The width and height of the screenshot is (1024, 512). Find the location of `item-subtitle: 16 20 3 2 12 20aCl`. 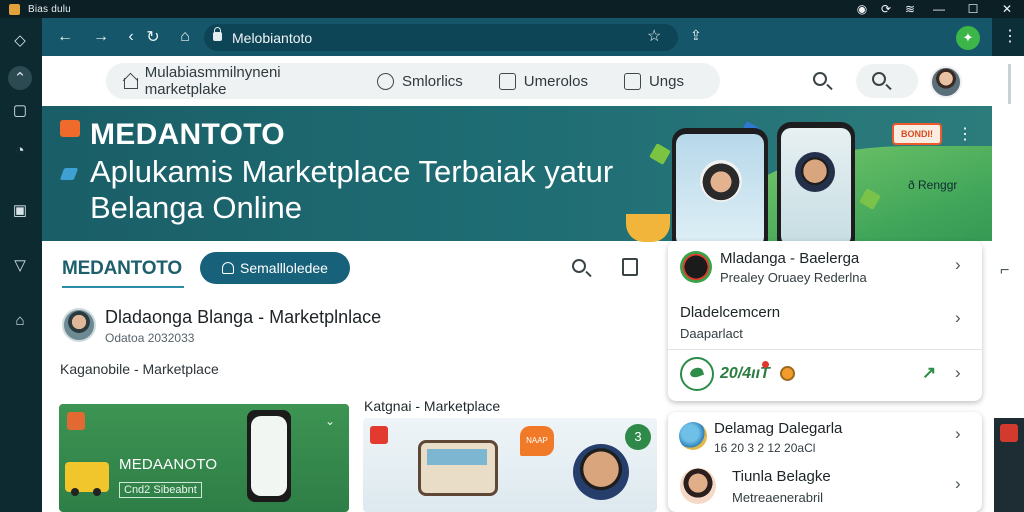

item-subtitle: 16 20 3 2 12 20aCl is located at coordinates (765, 448).